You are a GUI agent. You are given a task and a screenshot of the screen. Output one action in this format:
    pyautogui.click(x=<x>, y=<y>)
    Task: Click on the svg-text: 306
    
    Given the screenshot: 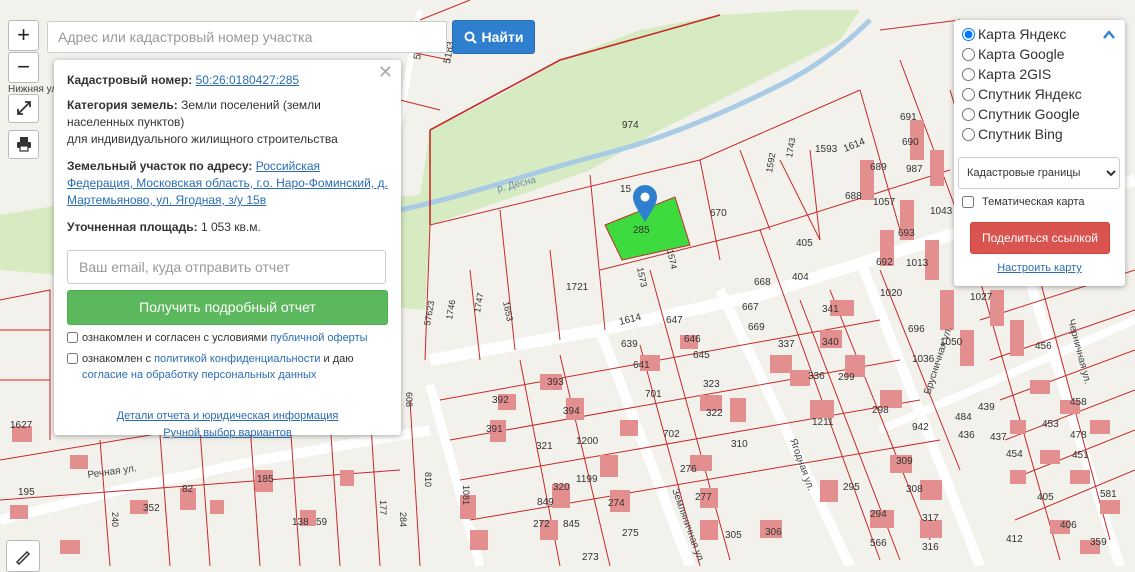 What is the action you would take?
    pyautogui.click(x=773, y=532)
    